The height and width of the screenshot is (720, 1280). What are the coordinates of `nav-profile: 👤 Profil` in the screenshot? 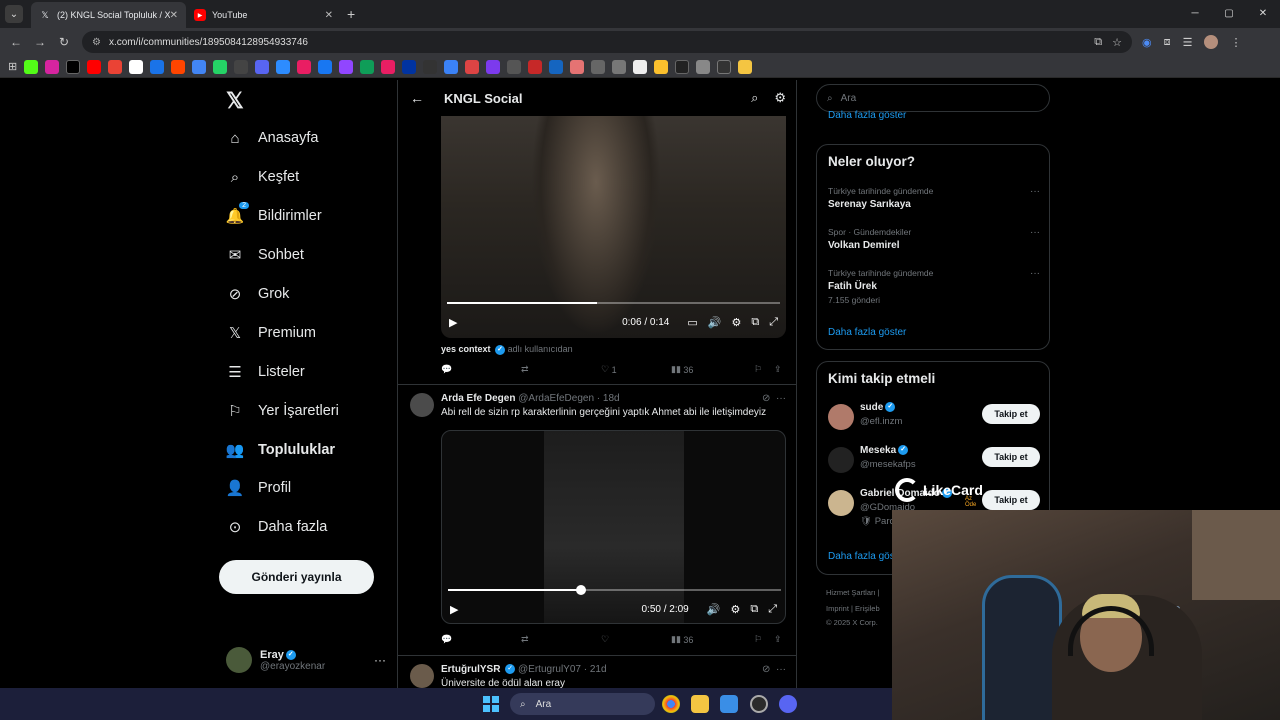 It's located at (258, 488).